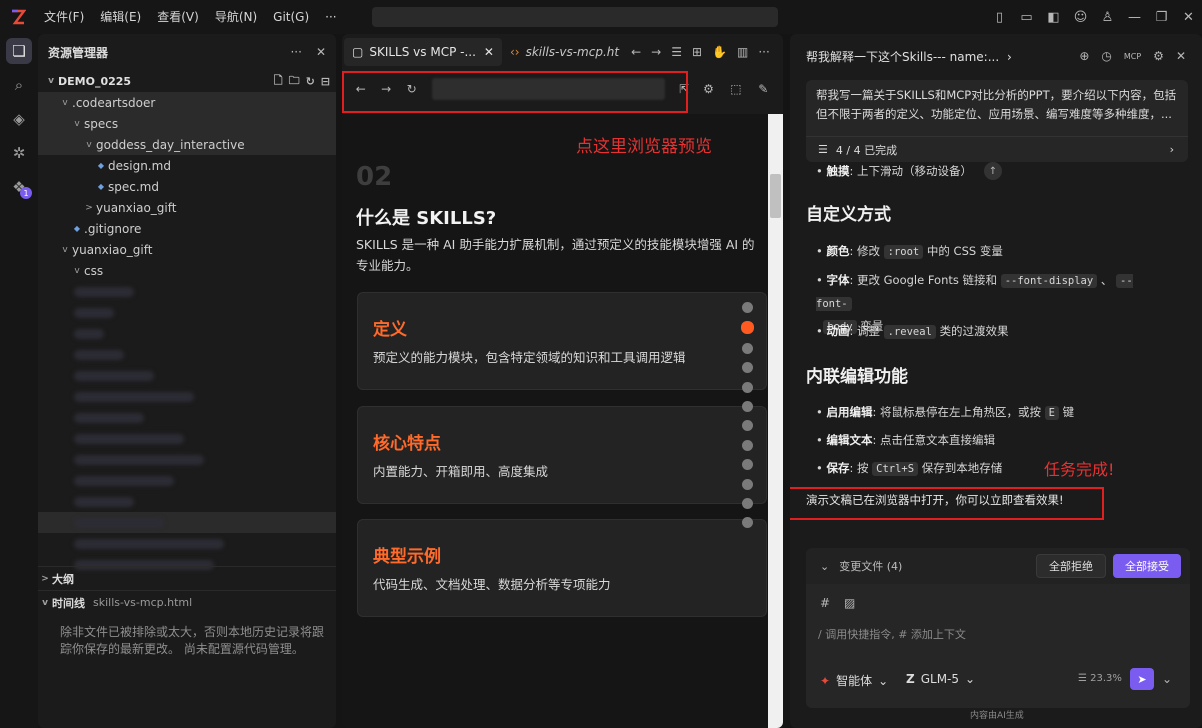 The width and height of the screenshot is (1202, 728). Describe the element at coordinates (1134, 17) in the screenshot. I see `minimize-icon: —` at that location.